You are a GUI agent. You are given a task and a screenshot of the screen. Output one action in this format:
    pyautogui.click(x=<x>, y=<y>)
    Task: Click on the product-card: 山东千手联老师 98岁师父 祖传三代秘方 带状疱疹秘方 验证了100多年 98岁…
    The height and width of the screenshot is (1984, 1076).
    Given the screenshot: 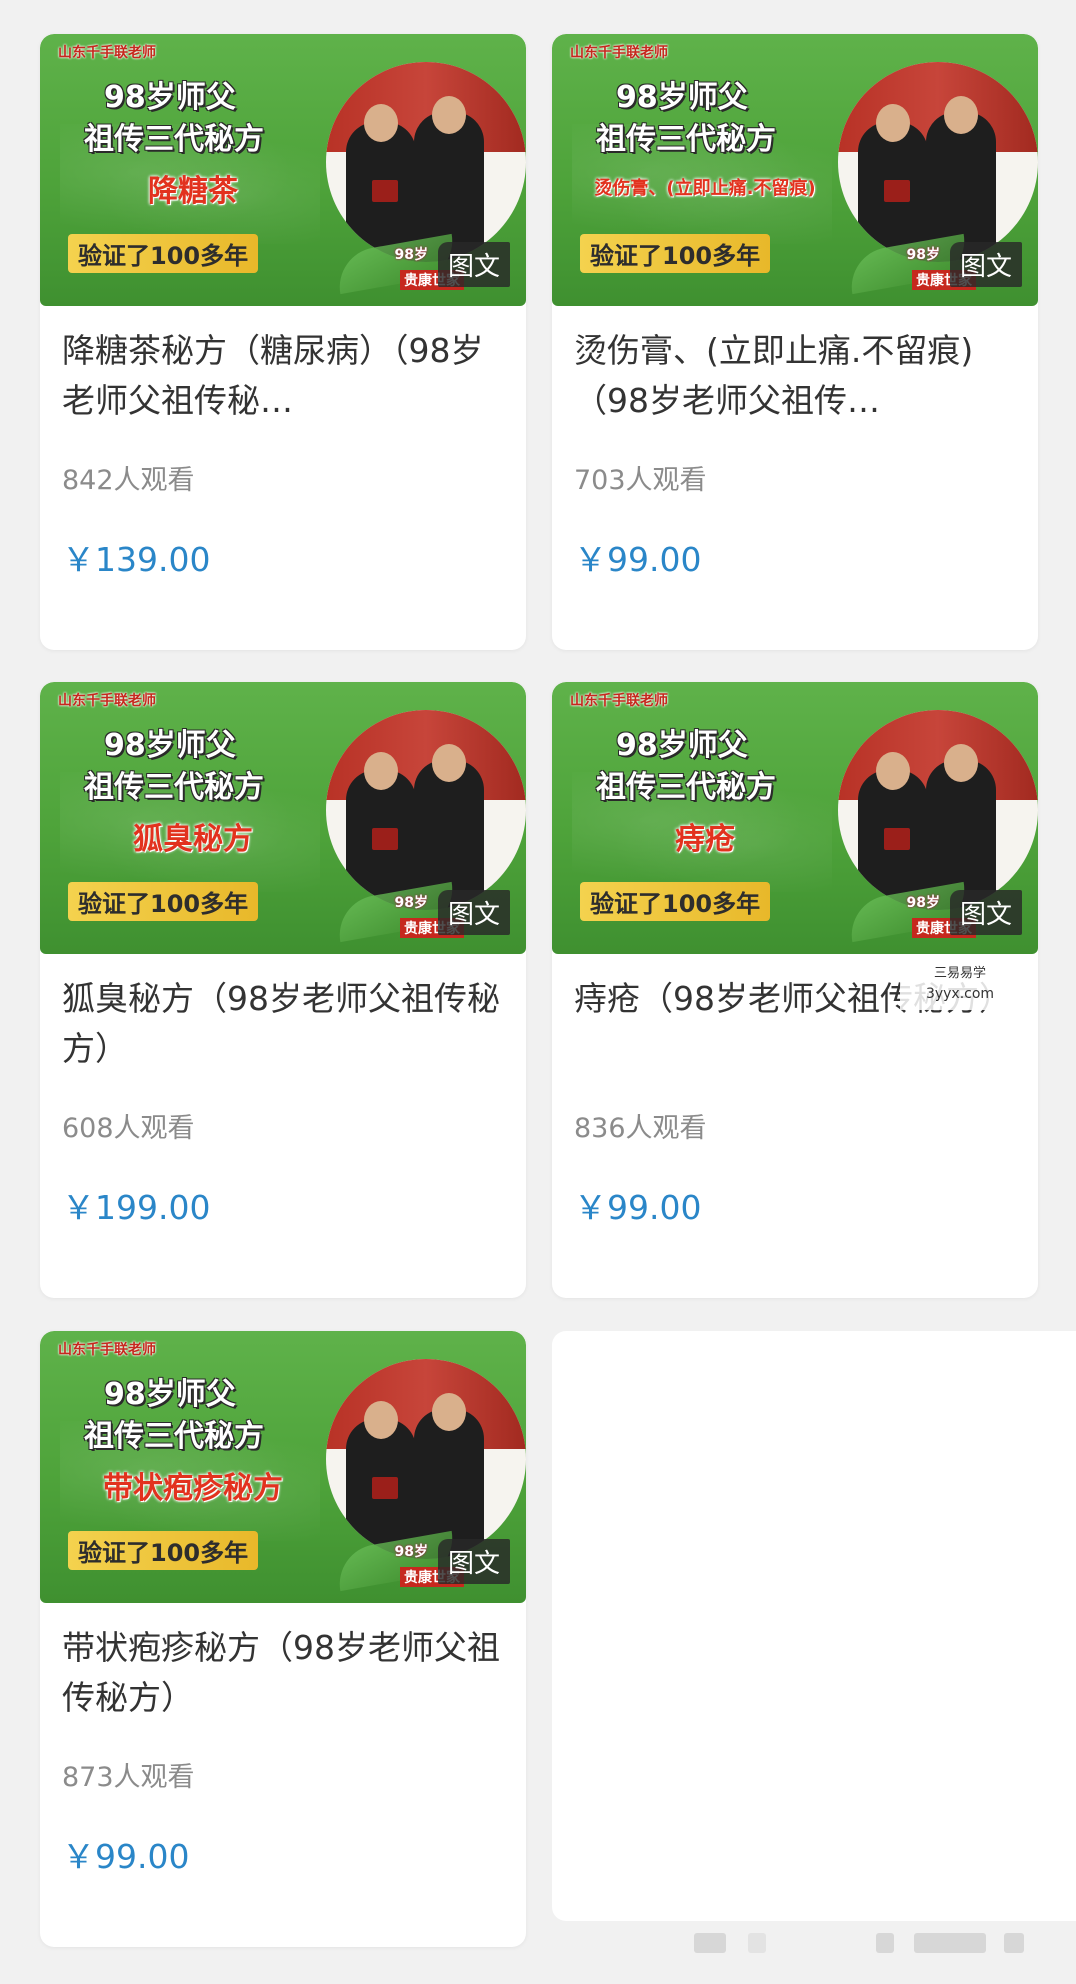 What is the action you would take?
    pyautogui.click(x=283, y=1639)
    